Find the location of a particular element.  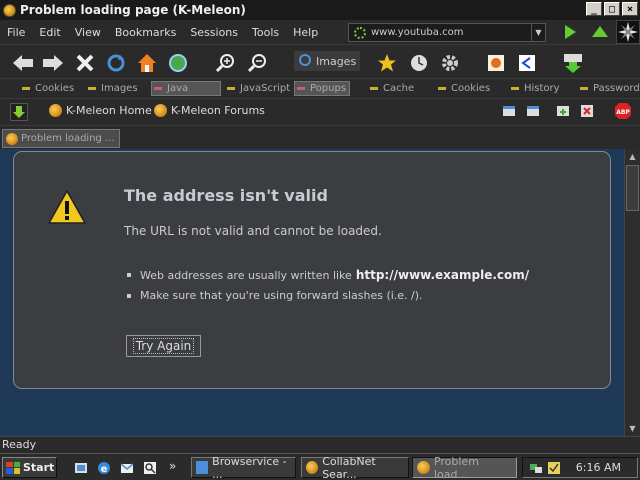

close-tab-icon is located at coordinates (587, 111).